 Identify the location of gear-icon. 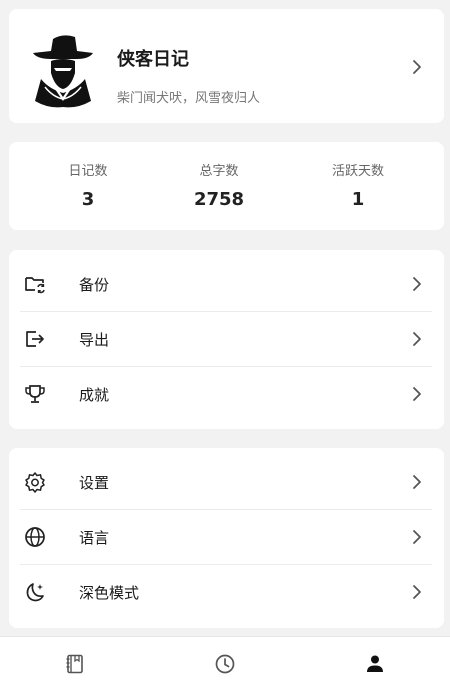
(35, 482).